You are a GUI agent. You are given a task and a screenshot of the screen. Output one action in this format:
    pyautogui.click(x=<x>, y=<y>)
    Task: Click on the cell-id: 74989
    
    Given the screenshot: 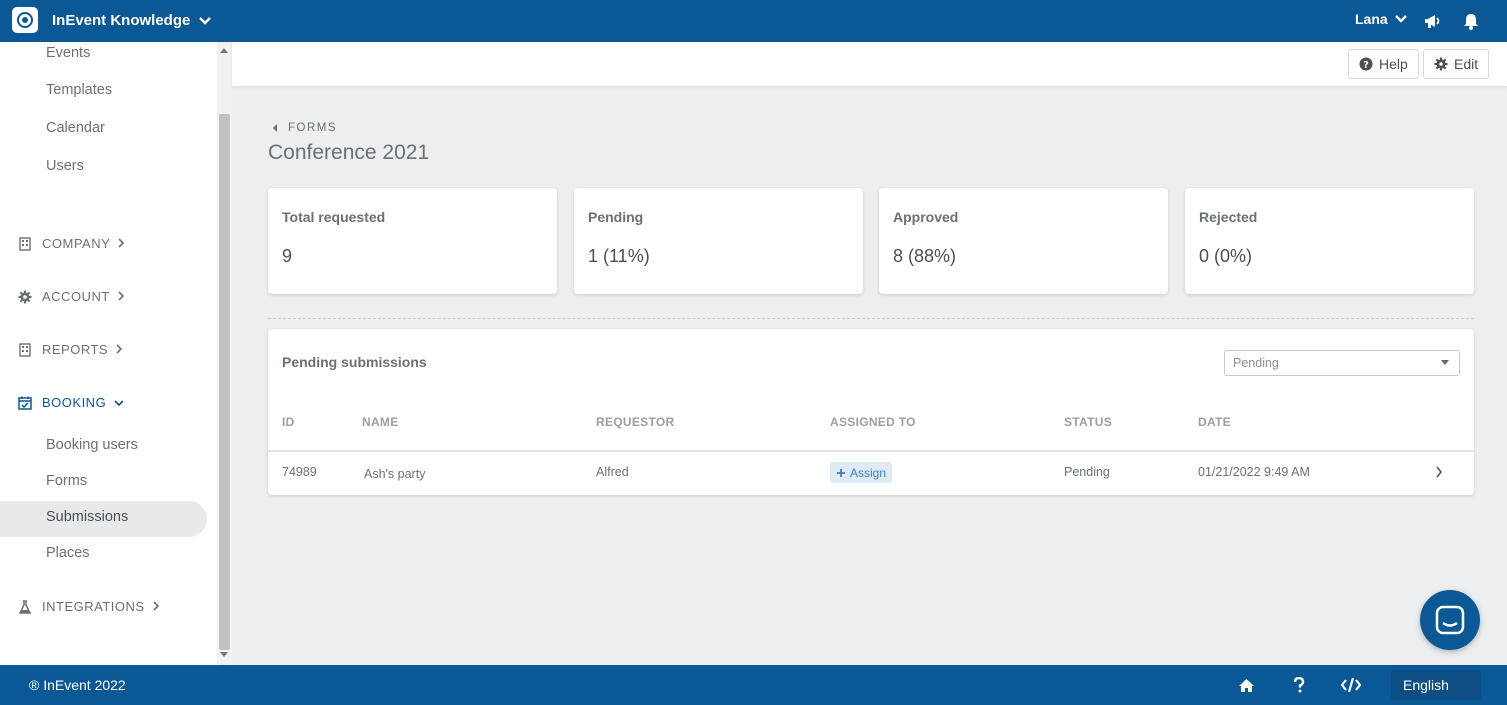 What is the action you would take?
    pyautogui.click(x=299, y=472)
    